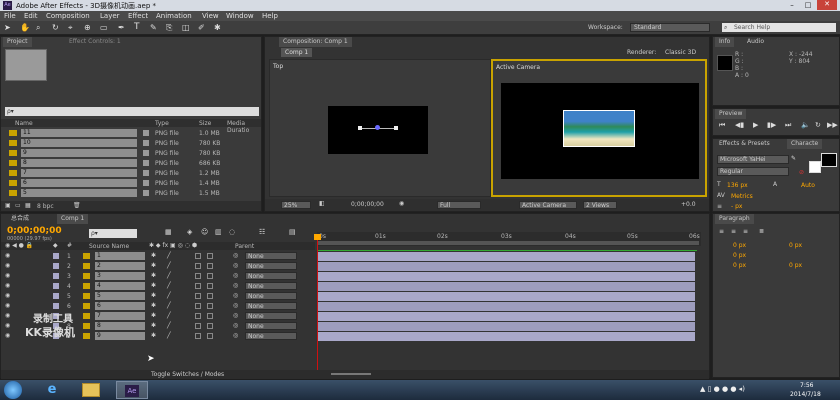  Describe the element at coordinates (162, 123) in the screenshot. I see `column-type: Type` at that location.